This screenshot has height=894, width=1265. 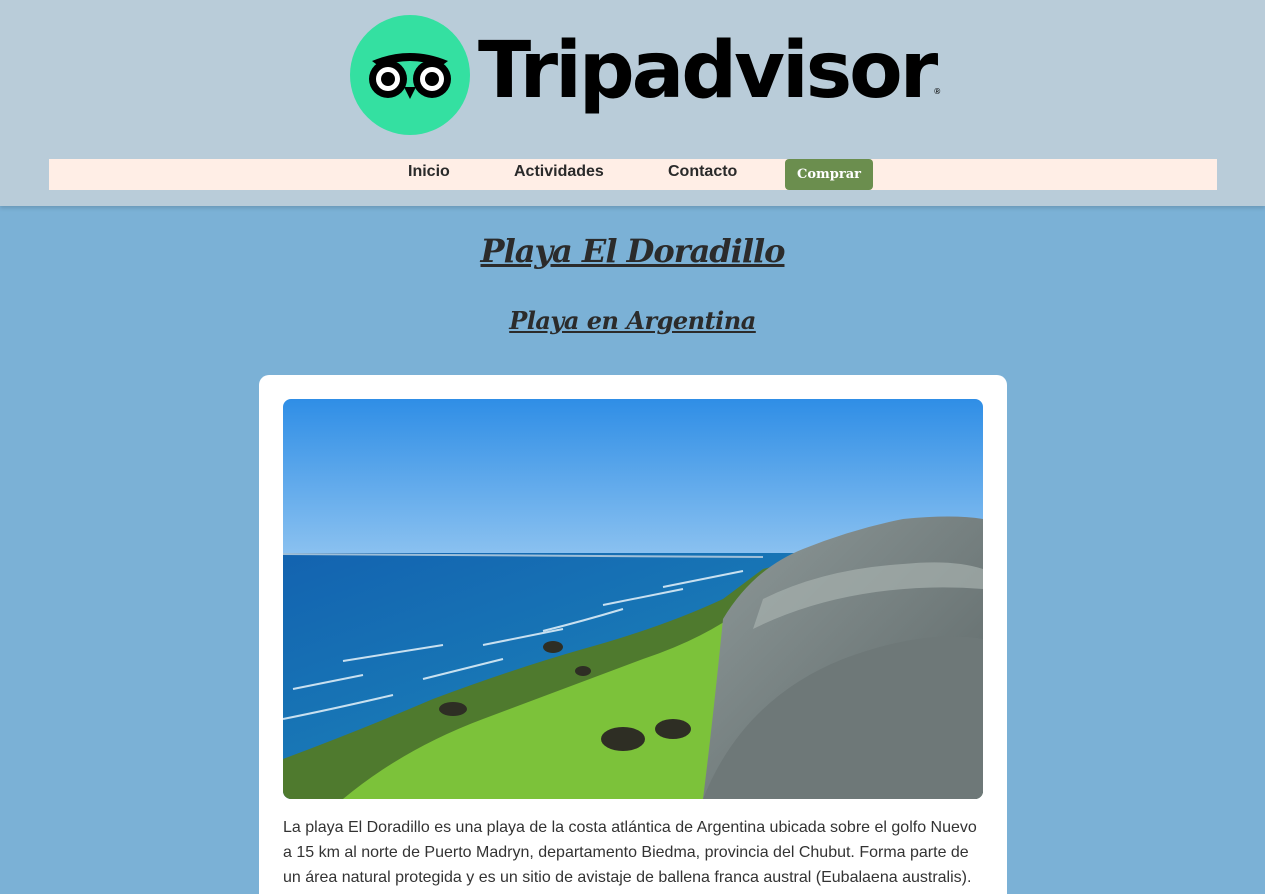 What do you see at coordinates (429, 172) in the screenshot?
I see `nav-link-inicio: Inicio` at bounding box center [429, 172].